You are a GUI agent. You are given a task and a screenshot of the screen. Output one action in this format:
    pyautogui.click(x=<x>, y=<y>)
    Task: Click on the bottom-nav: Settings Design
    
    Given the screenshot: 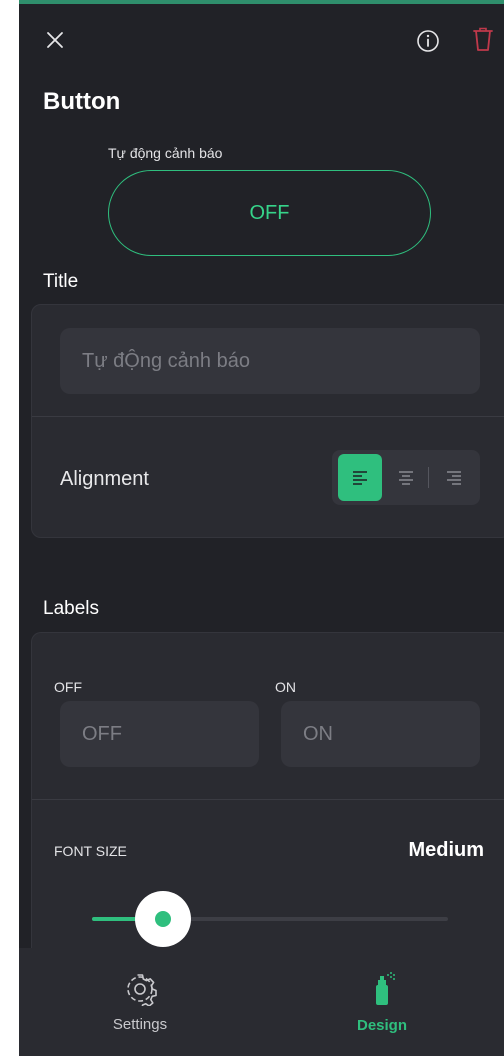 What is the action you would take?
    pyautogui.click(x=261, y=1002)
    